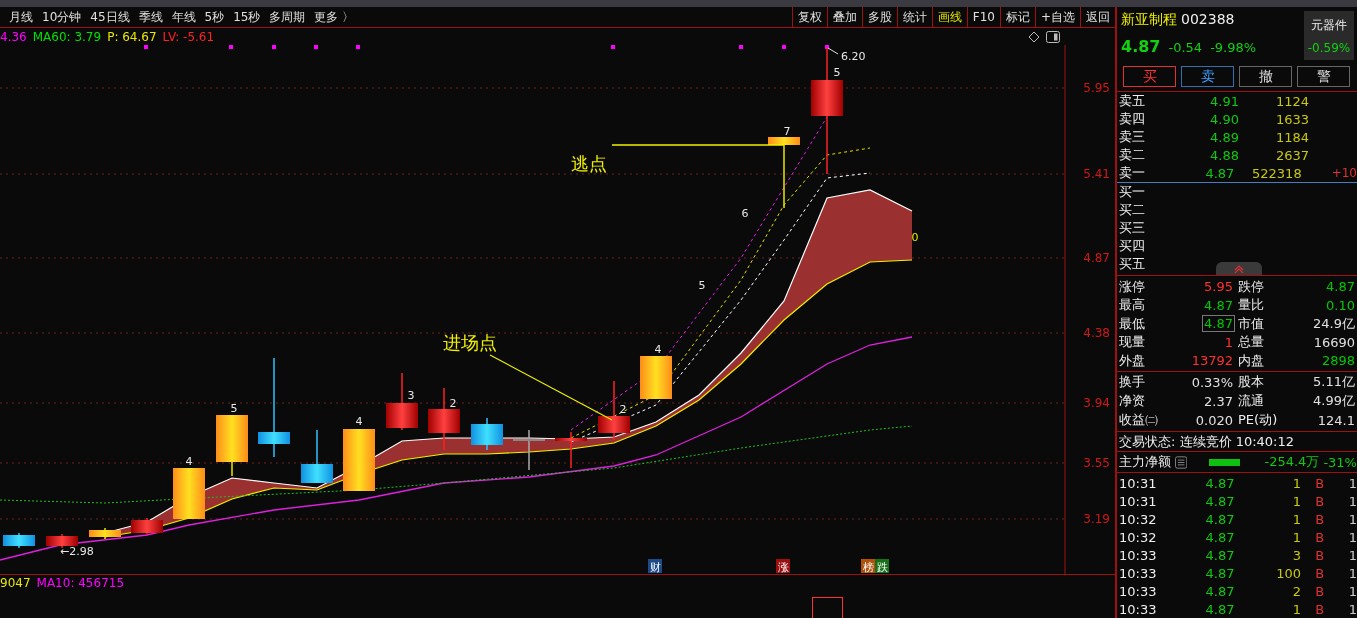 The height and width of the screenshot is (618, 1357). What do you see at coordinates (110, 17) in the screenshot?
I see `period-tab: 45日线` at bounding box center [110, 17].